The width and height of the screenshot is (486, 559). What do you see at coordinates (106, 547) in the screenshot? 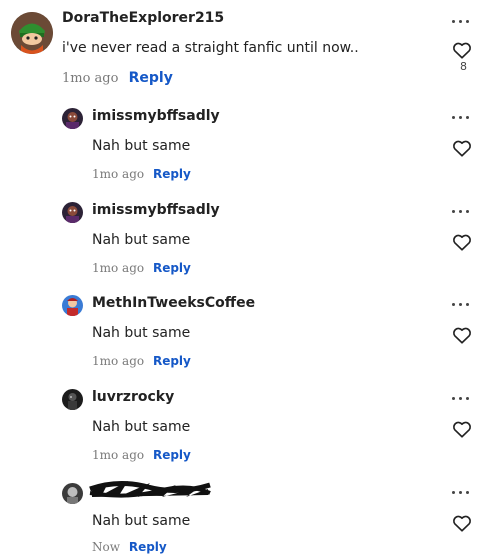
I see `reply-timestamp: Now` at bounding box center [106, 547].